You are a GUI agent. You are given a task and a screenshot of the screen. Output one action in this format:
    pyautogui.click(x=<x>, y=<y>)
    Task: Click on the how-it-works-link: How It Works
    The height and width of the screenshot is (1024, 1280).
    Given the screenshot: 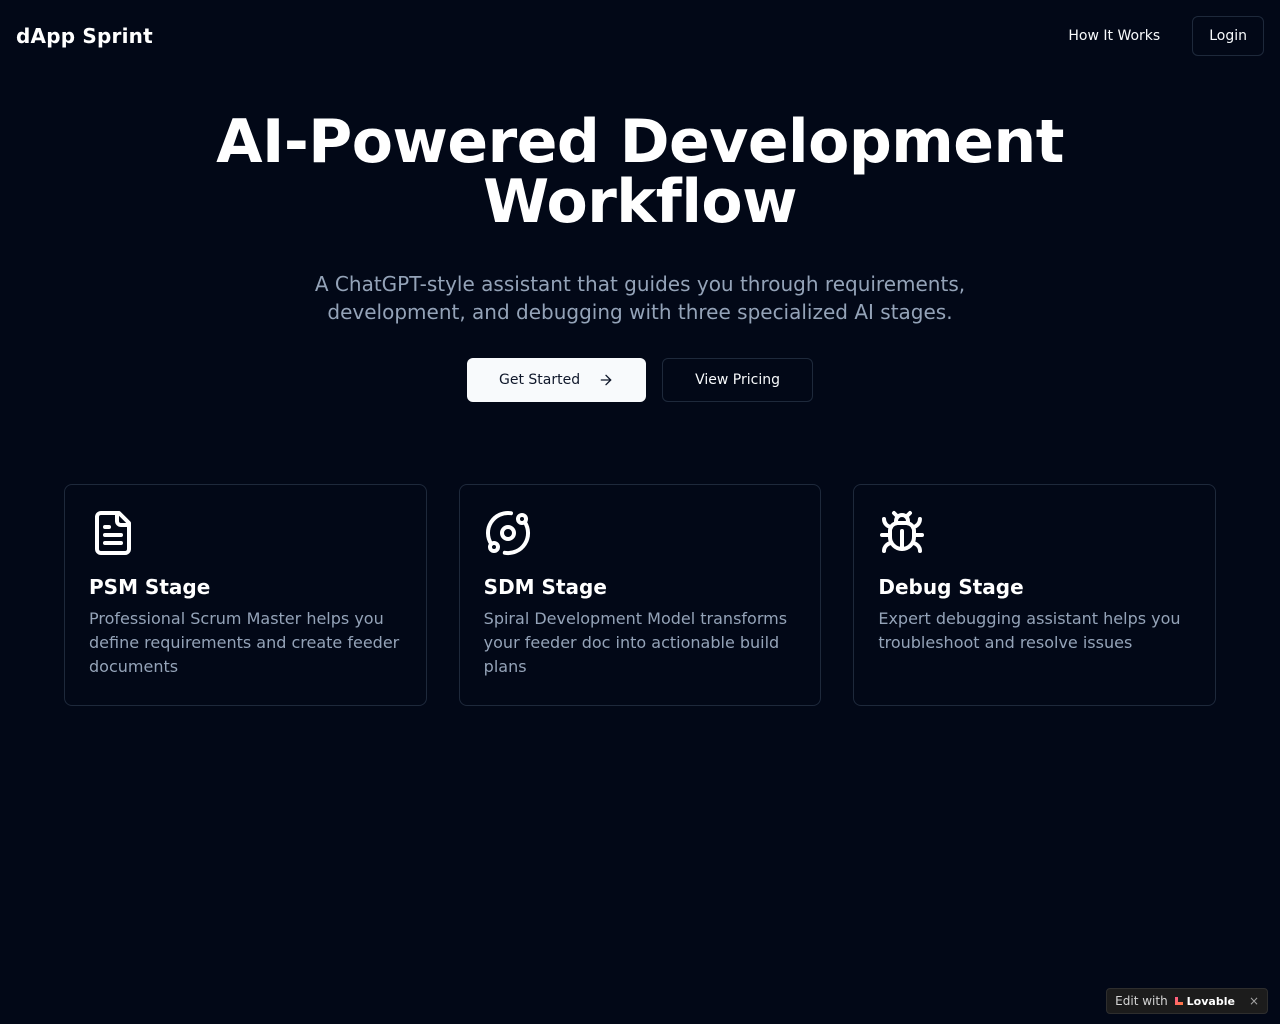 What is the action you would take?
    pyautogui.click(x=1114, y=36)
    